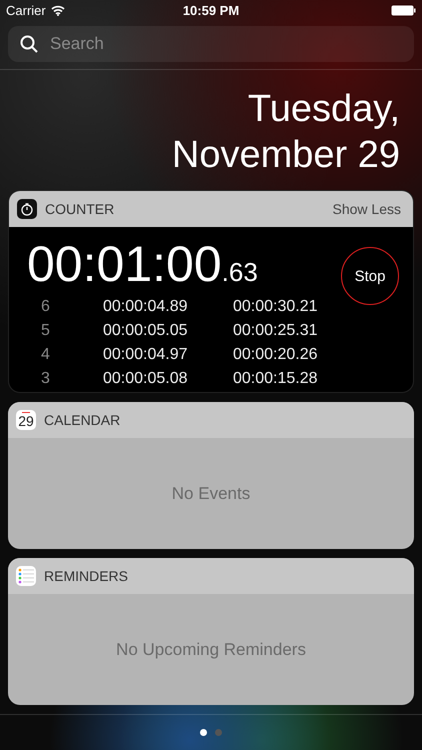  What do you see at coordinates (83, 420) in the screenshot?
I see `widget-title: CALENDAR` at bounding box center [83, 420].